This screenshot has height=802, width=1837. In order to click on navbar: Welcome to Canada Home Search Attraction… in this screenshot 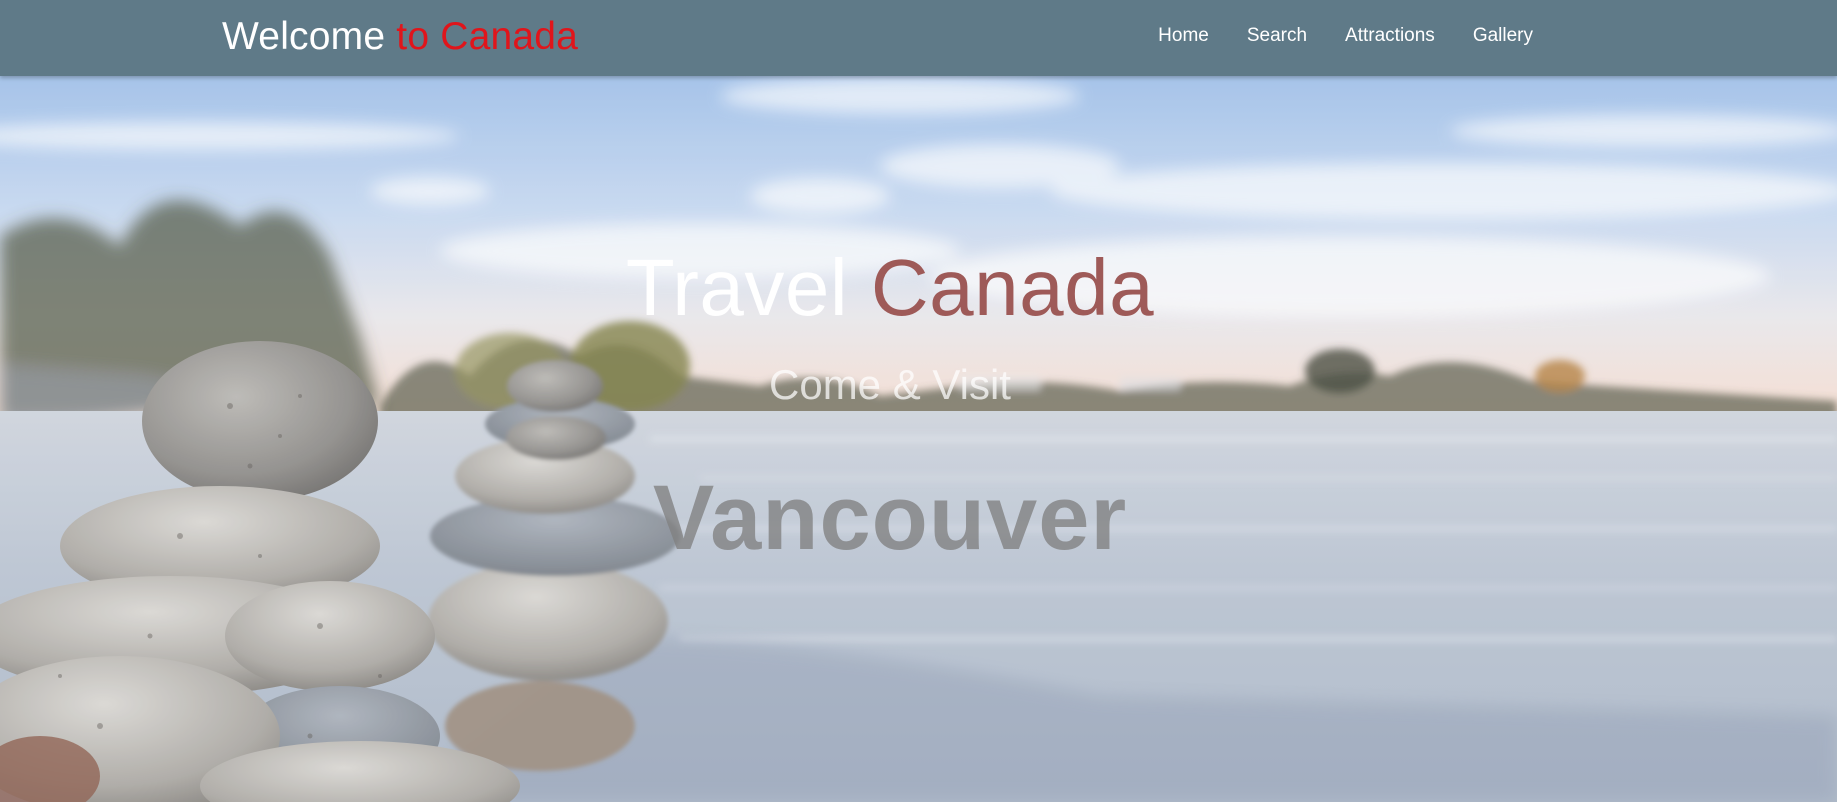, I will do `click(918, 38)`.